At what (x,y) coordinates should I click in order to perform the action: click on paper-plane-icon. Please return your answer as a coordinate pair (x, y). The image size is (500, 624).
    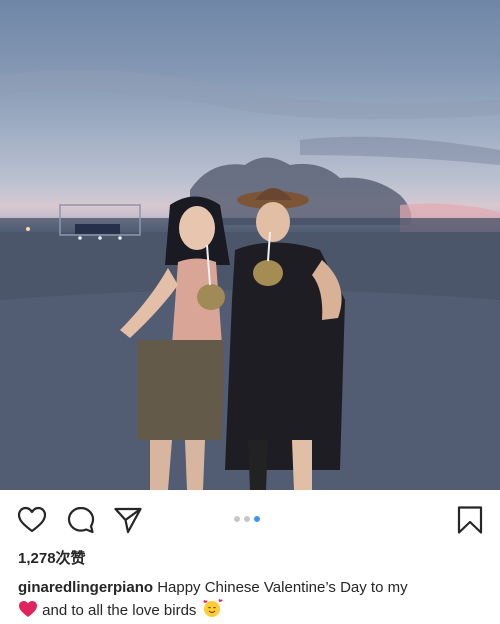
    Looking at the image, I should click on (128, 520).